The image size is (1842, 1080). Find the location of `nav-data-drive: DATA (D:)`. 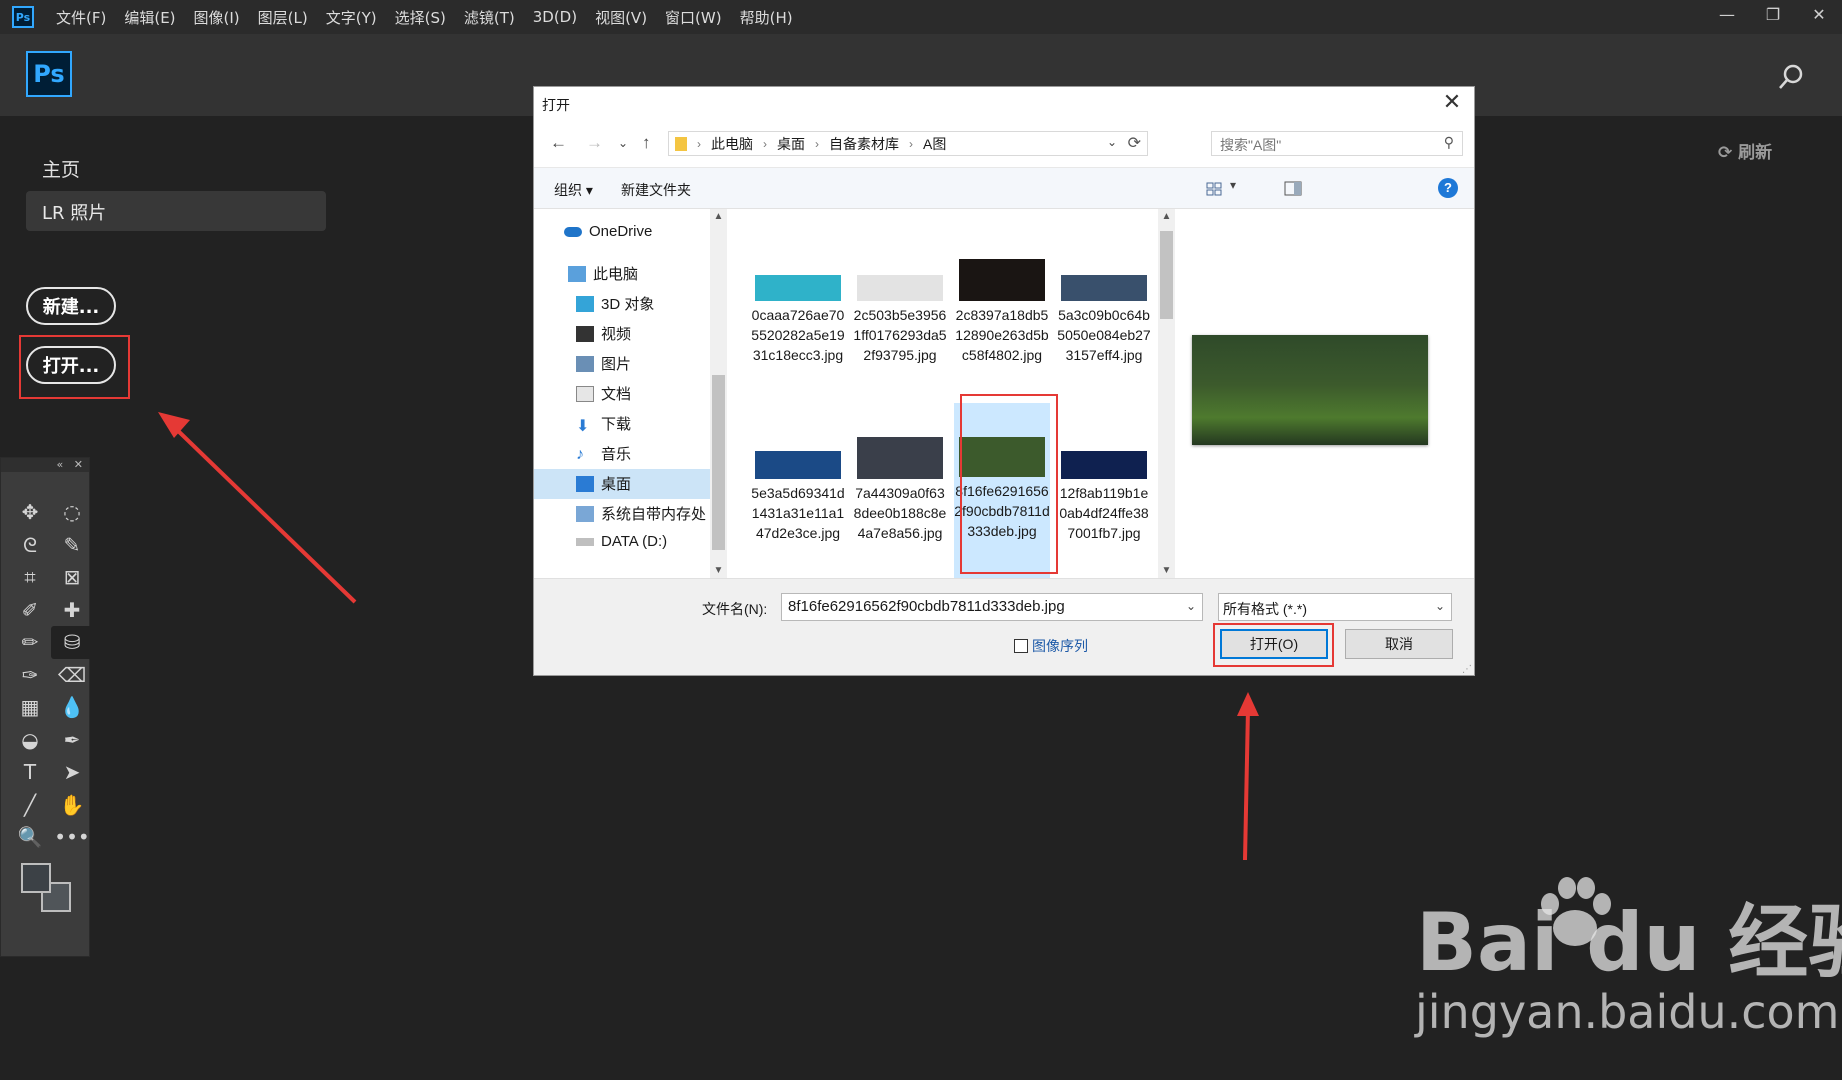

nav-data-drive: DATA (D:) is located at coordinates (621, 541).